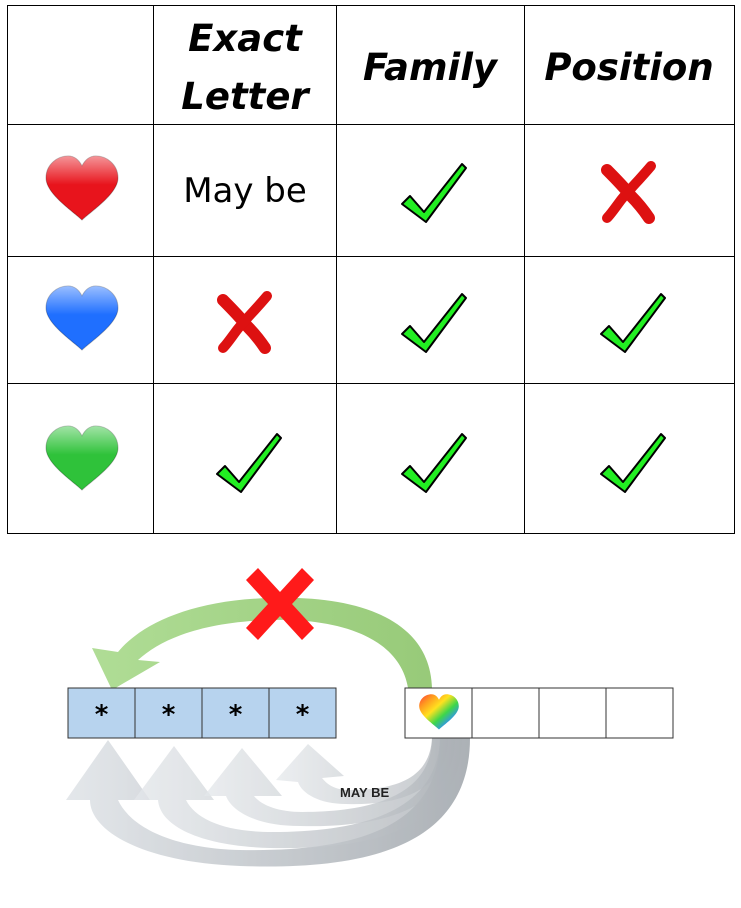  I want to click on header-position: Position, so click(628, 67).